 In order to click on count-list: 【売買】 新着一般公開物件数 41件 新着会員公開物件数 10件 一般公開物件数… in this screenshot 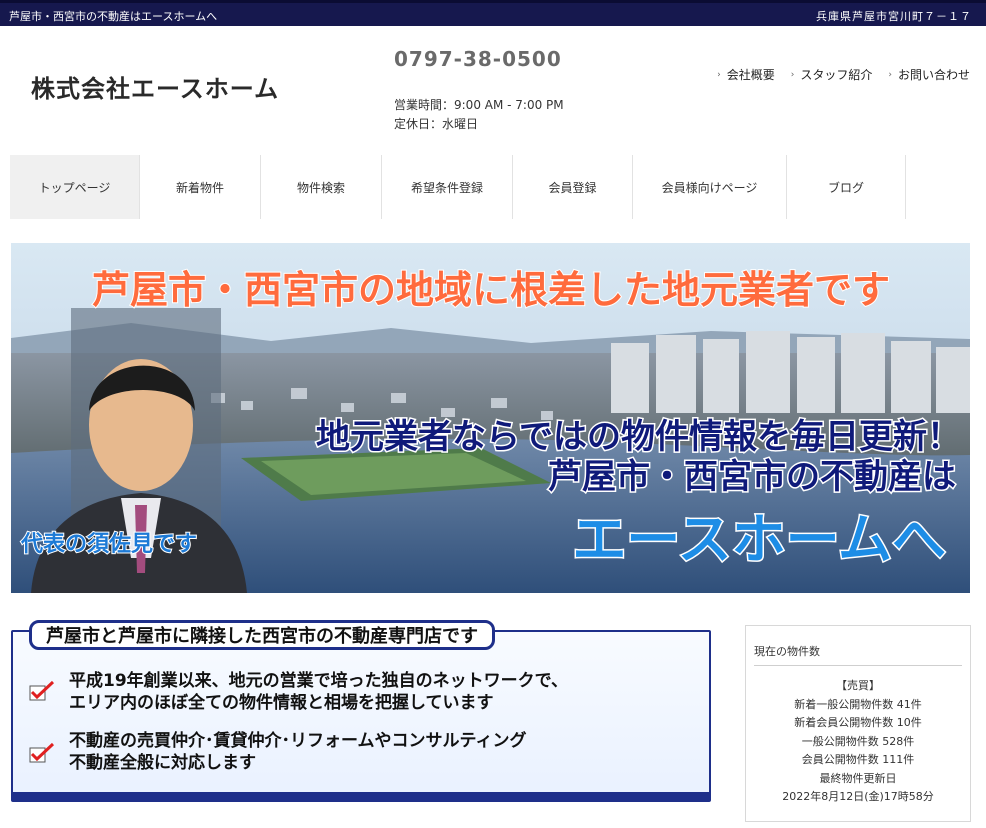, I will do `click(858, 742)`.